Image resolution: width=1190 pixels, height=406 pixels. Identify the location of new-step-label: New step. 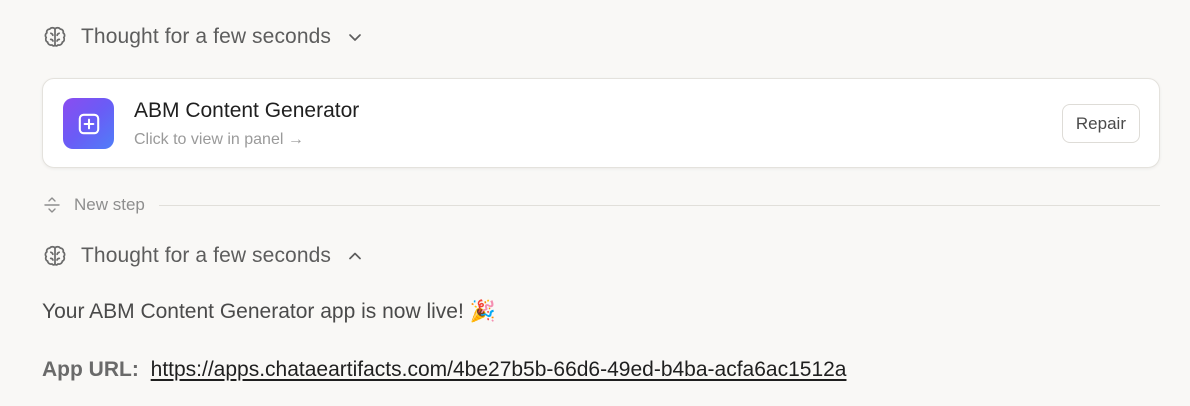
(109, 204).